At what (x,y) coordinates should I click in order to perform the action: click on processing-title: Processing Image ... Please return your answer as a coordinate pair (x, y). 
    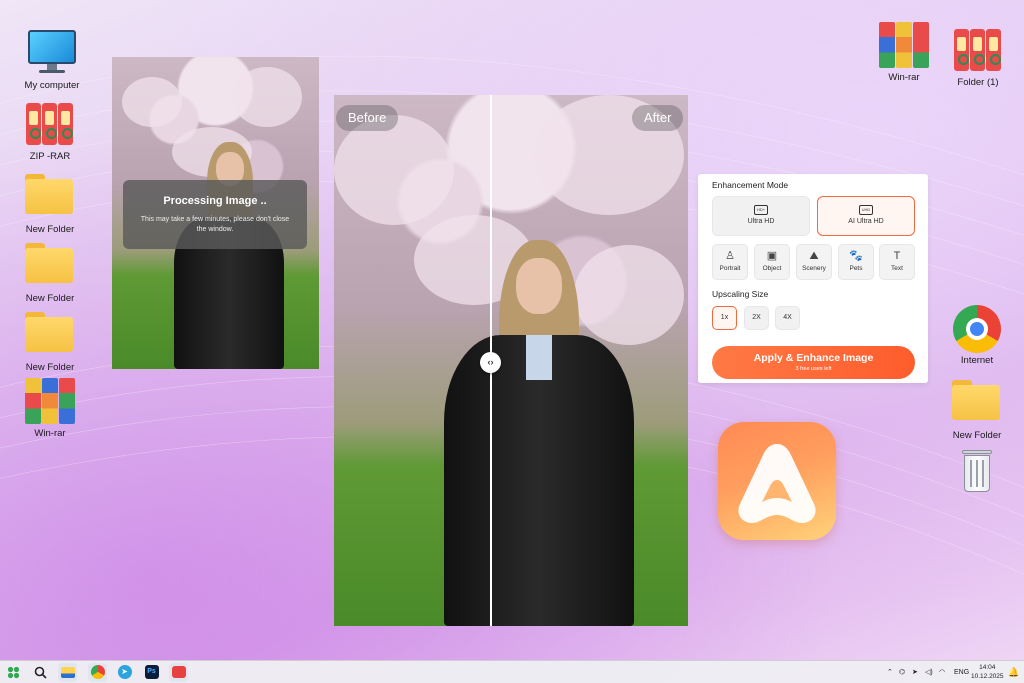
    Looking at the image, I should click on (215, 201).